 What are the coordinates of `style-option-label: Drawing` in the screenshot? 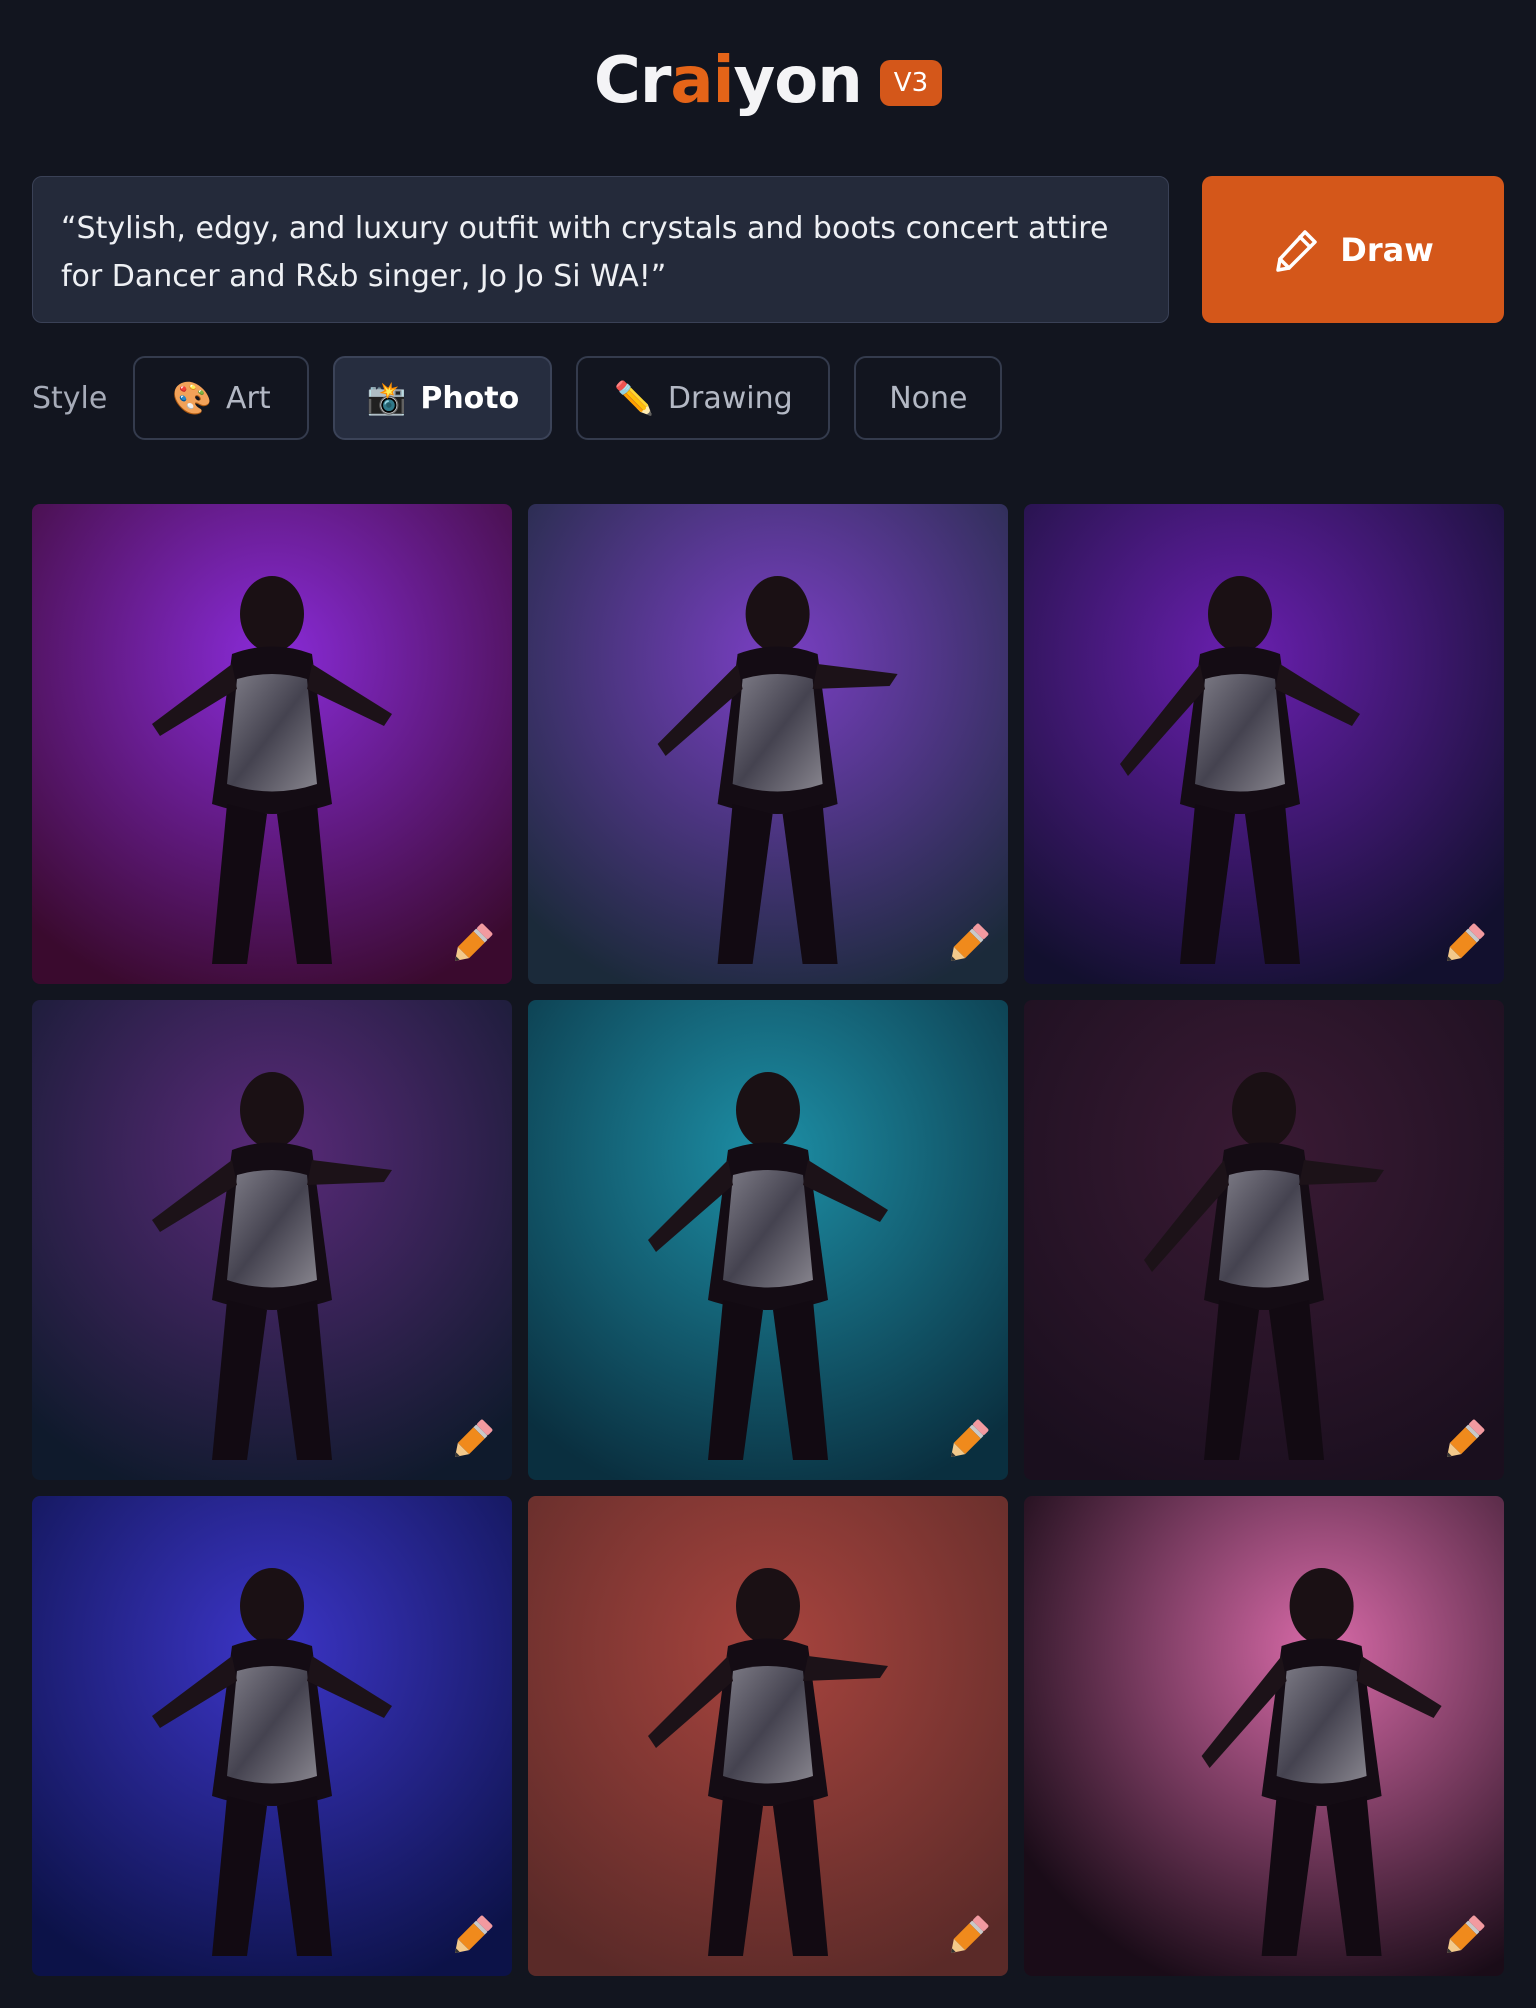 It's located at (730, 398).